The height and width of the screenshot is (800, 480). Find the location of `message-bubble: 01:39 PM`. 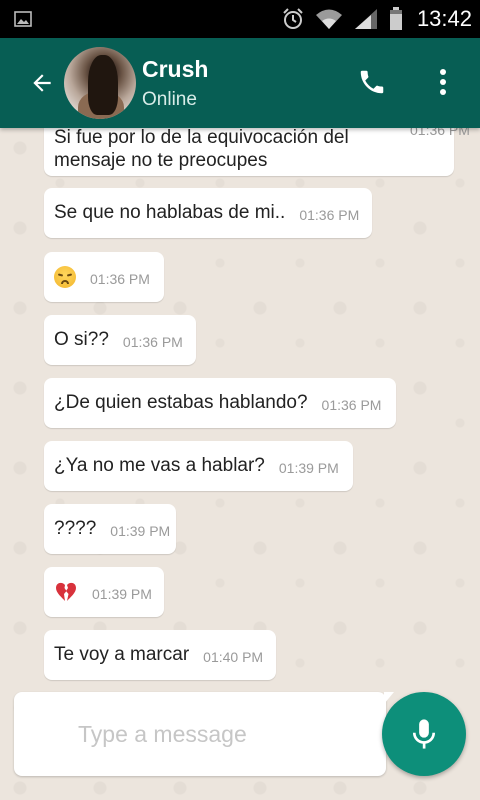

message-bubble: 01:39 PM is located at coordinates (104, 592).